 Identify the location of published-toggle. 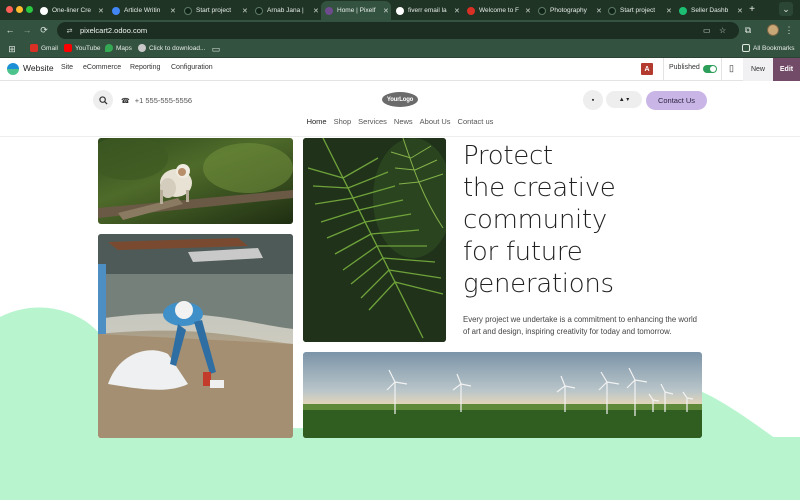
(710, 69).